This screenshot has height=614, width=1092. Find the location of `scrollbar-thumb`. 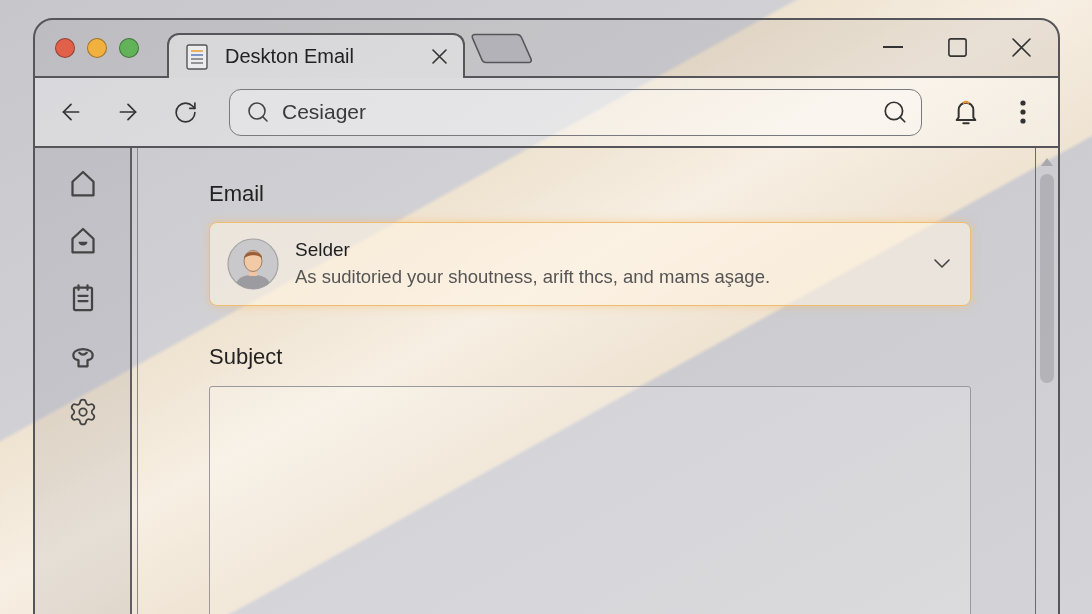

scrollbar-thumb is located at coordinates (1047, 278).